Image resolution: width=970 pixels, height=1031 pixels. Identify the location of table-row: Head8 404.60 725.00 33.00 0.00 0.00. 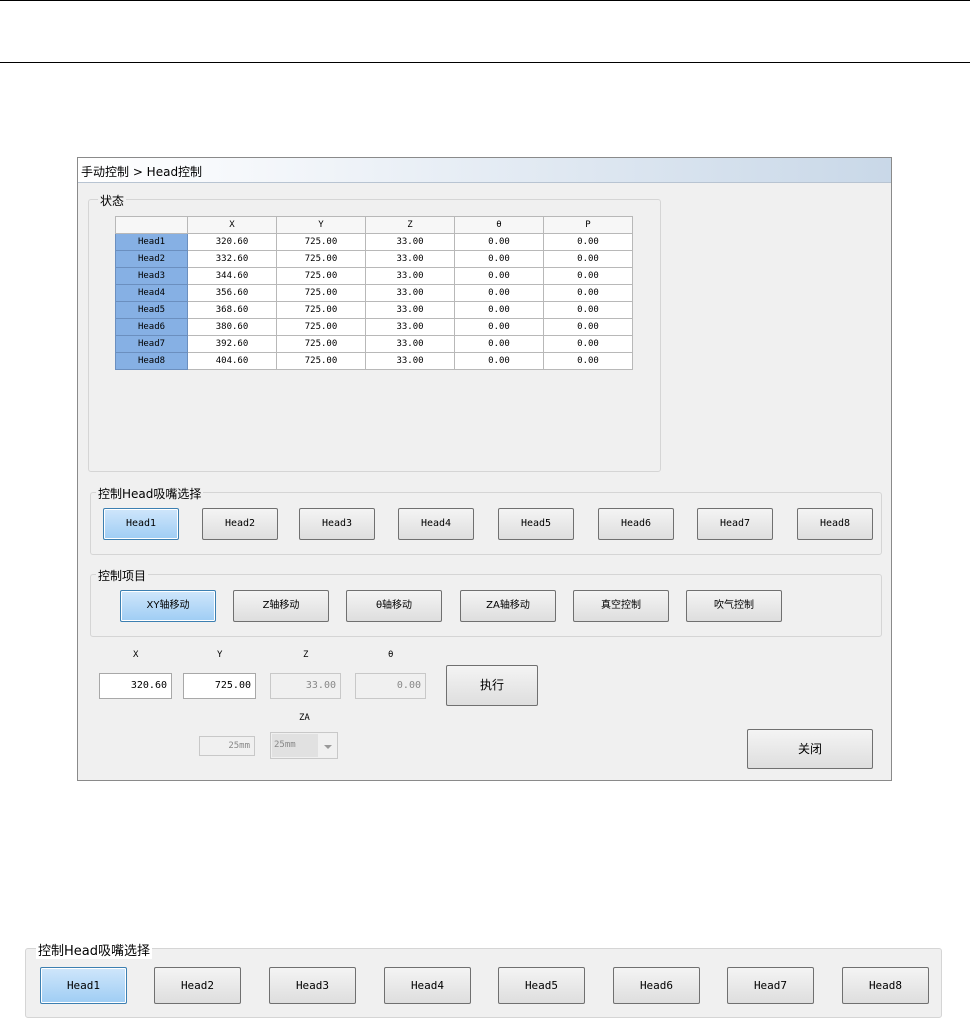
(374, 361).